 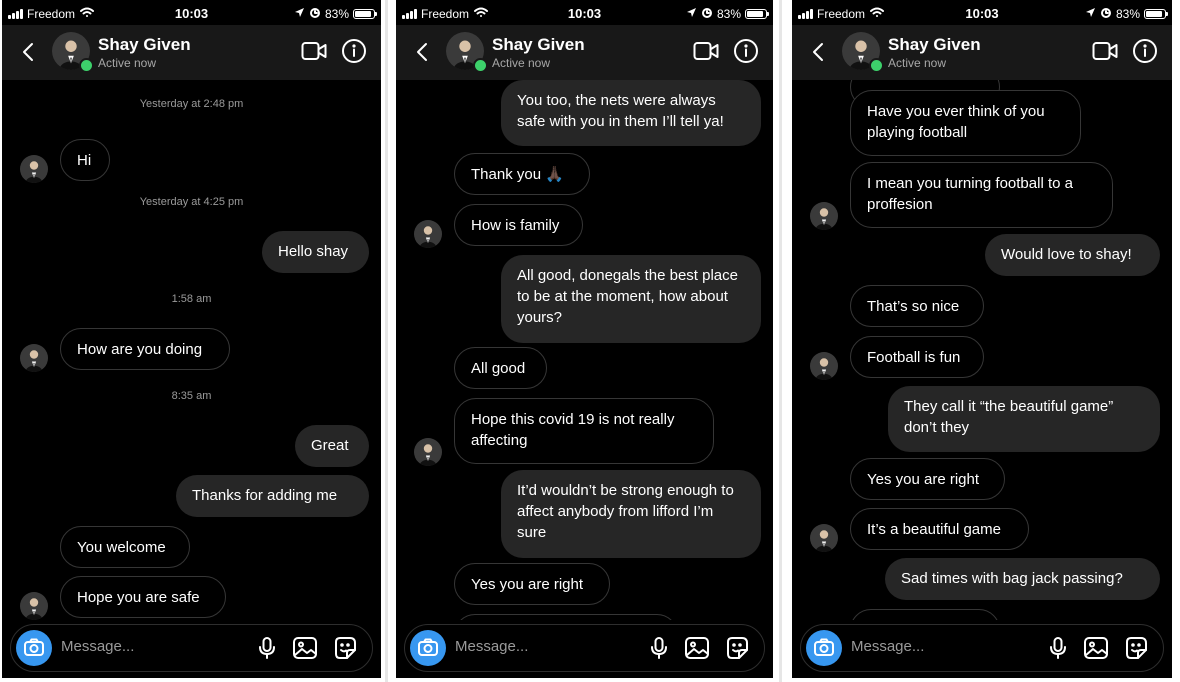 I want to click on received-message: It’s a beautiful game, so click(x=939, y=529).